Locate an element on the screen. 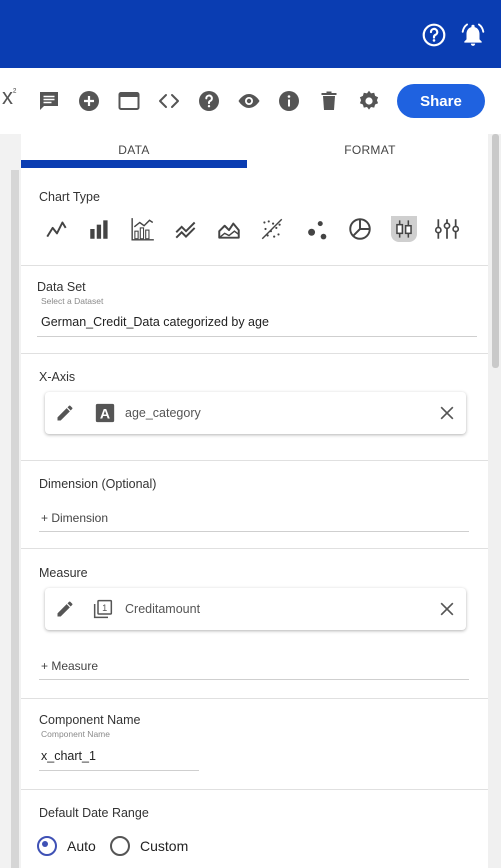 Image resolution: width=501 pixels, height=868 pixels. auto-radio is located at coordinates (47, 846).